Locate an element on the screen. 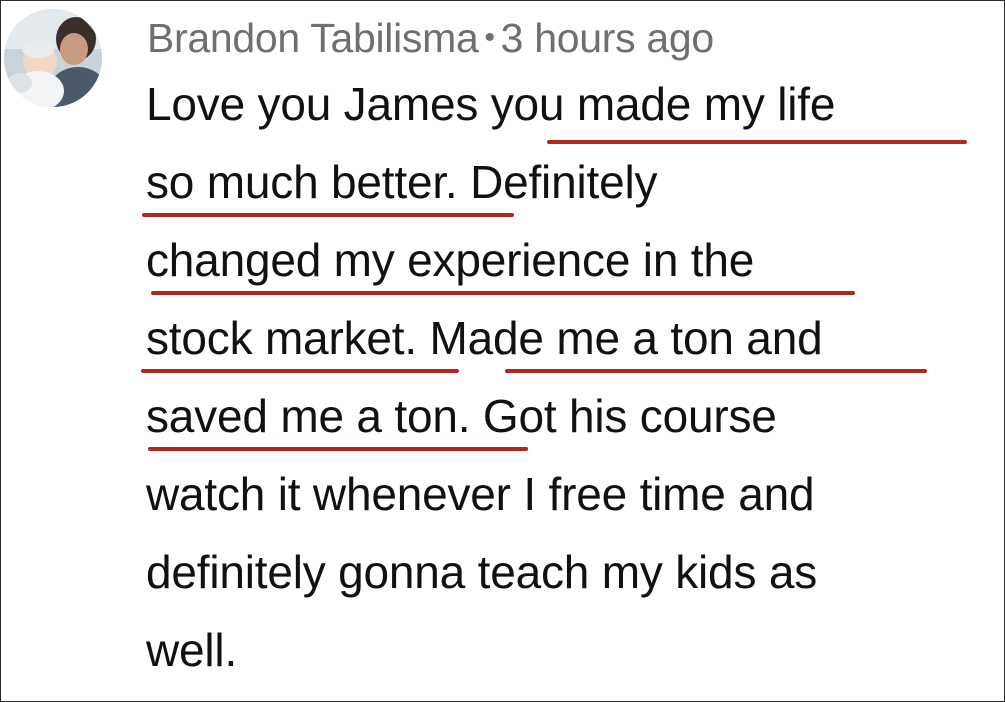  user-avatar-icon is located at coordinates (53, 58).